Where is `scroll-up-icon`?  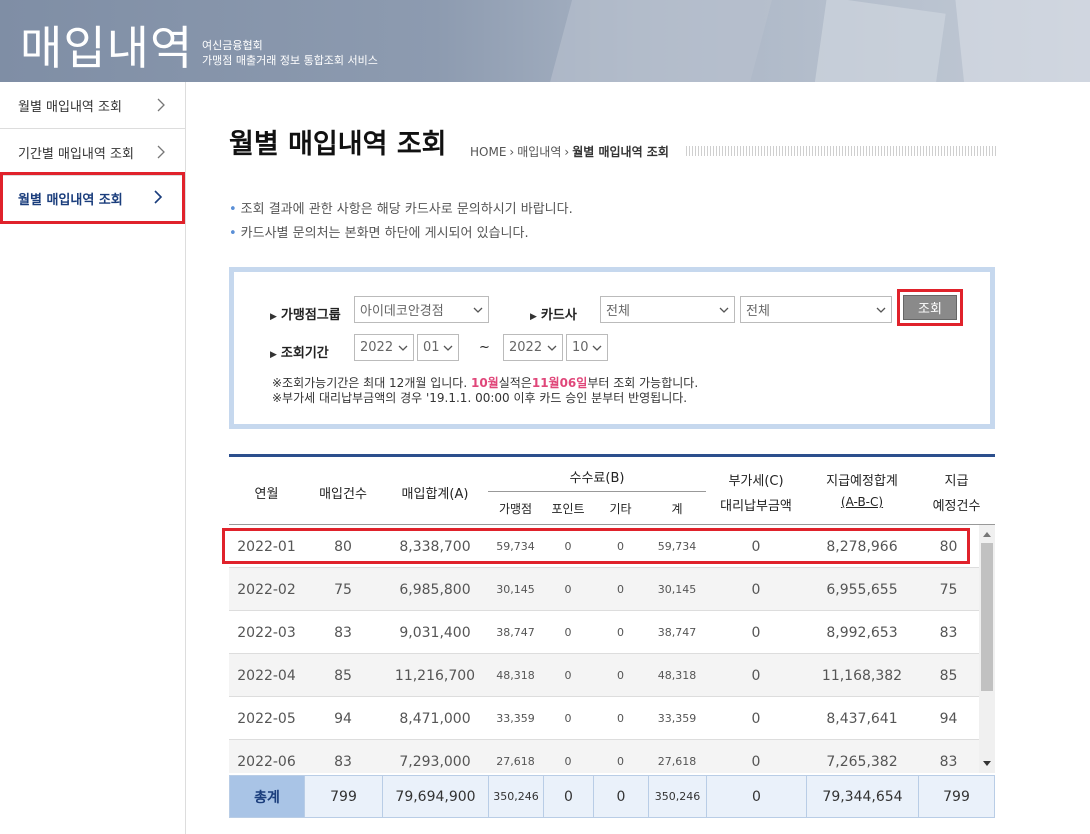
scroll-up-icon is located at coordinates (987, 534).